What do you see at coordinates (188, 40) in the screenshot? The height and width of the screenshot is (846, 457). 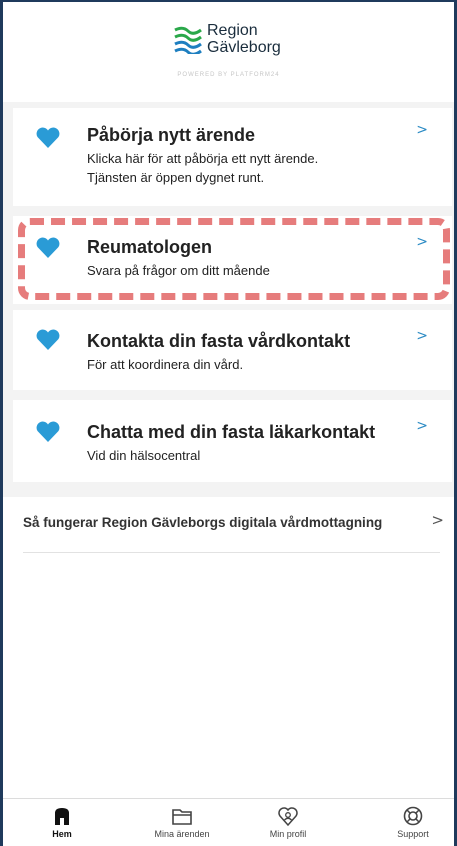 I see `logo-waves-icon` at bounding box center [188, 40].